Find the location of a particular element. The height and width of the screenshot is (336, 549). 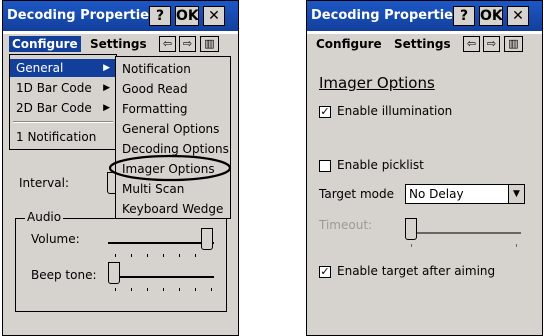

target-mode-select: No Delay ▼ is located at coordinates (465, 194).